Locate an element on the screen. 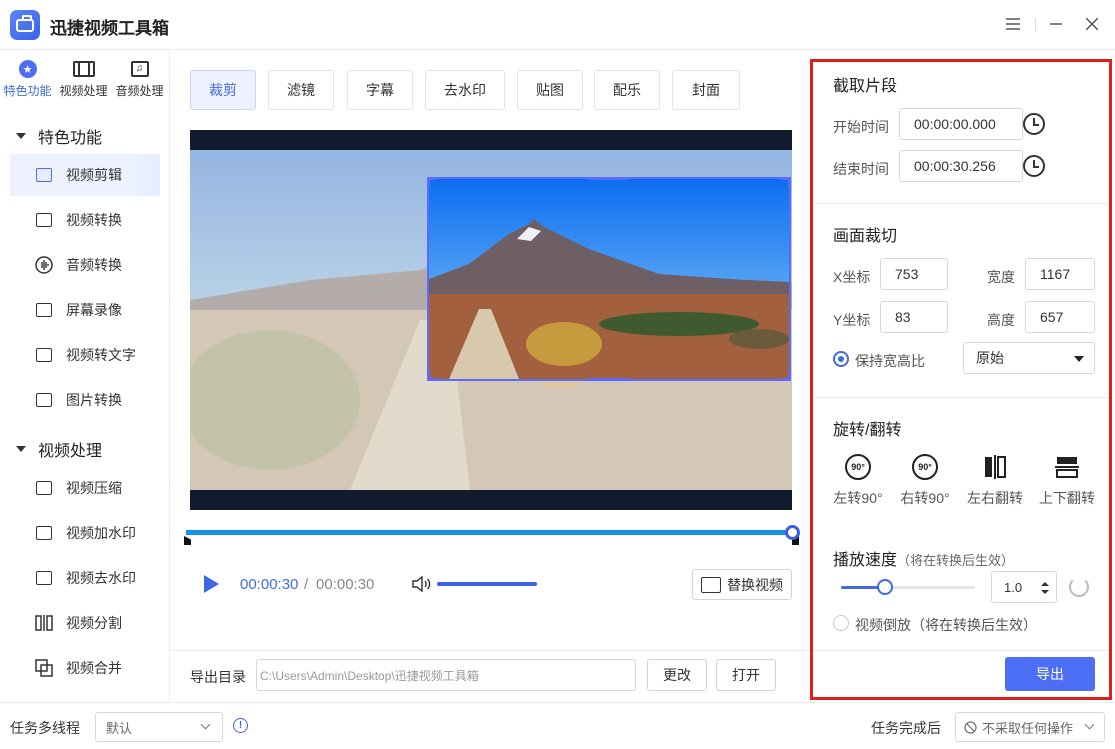 The height and width of the screenshot is (749, 1115). sidebar-item-video-merge: 视频合并 is located at coordinates (85, 668).